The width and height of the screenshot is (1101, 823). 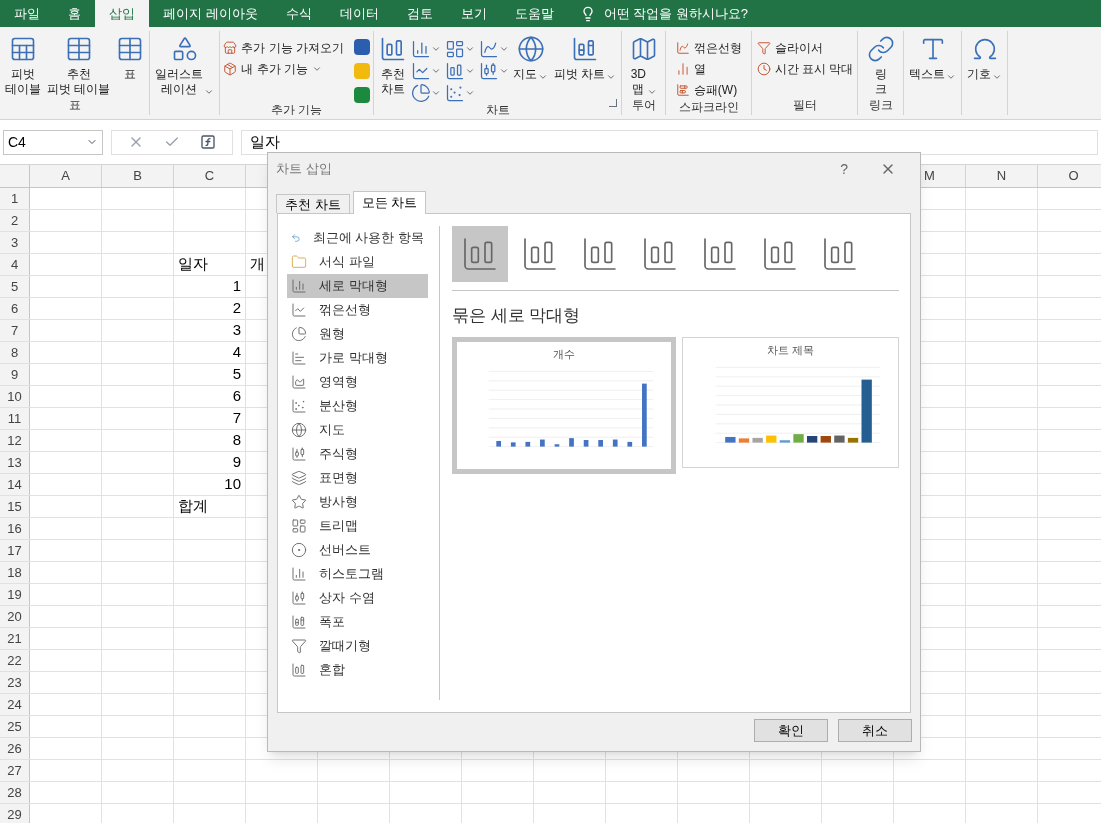 I want to click on chart-type-item: 꺾은선형, so click(x=357, y=310).